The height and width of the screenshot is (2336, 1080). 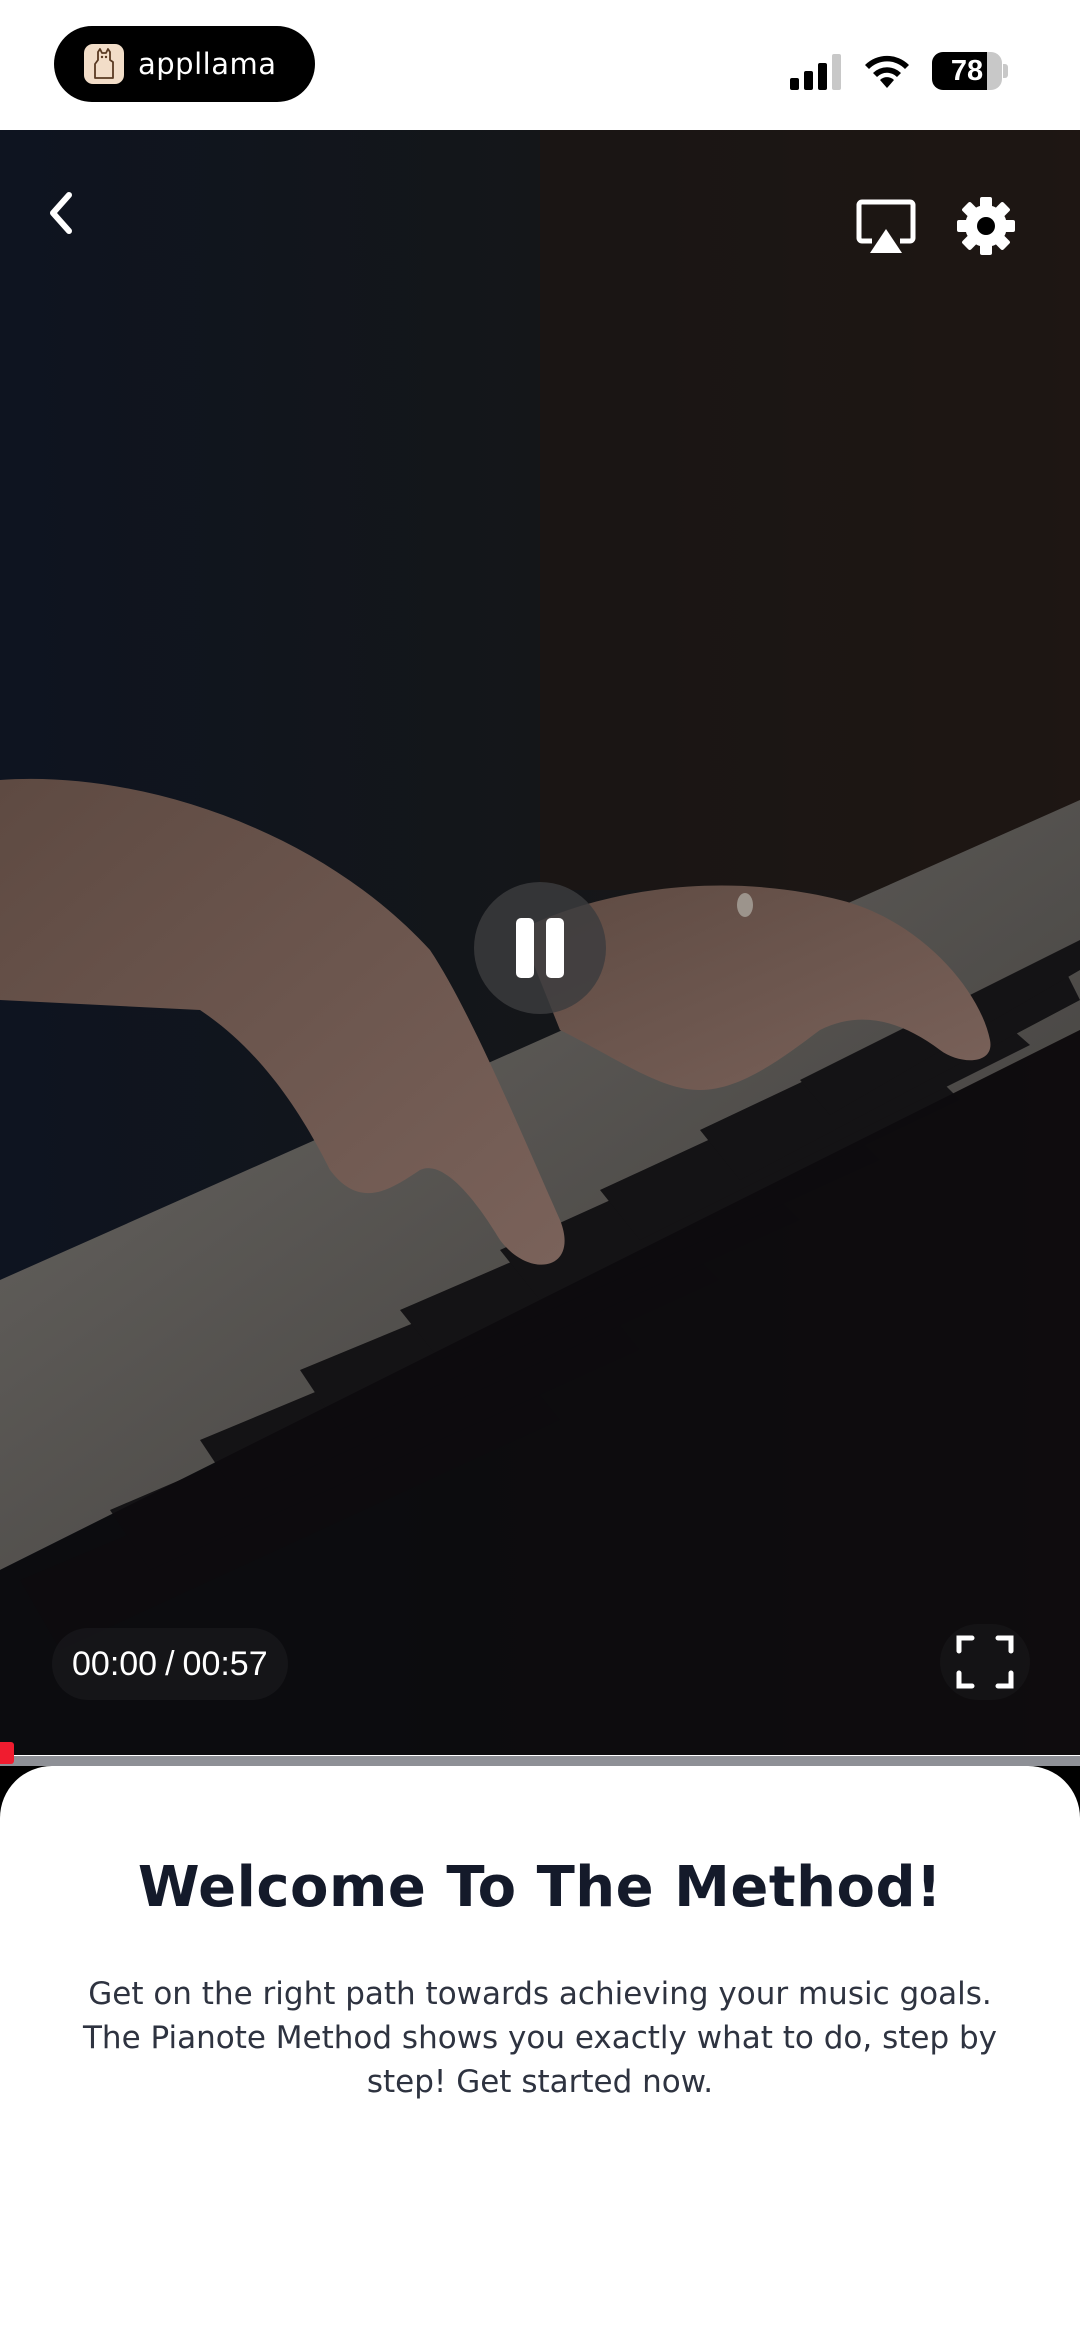 I want to click on status-bar: appllama 78, so click(x=540, y=65).